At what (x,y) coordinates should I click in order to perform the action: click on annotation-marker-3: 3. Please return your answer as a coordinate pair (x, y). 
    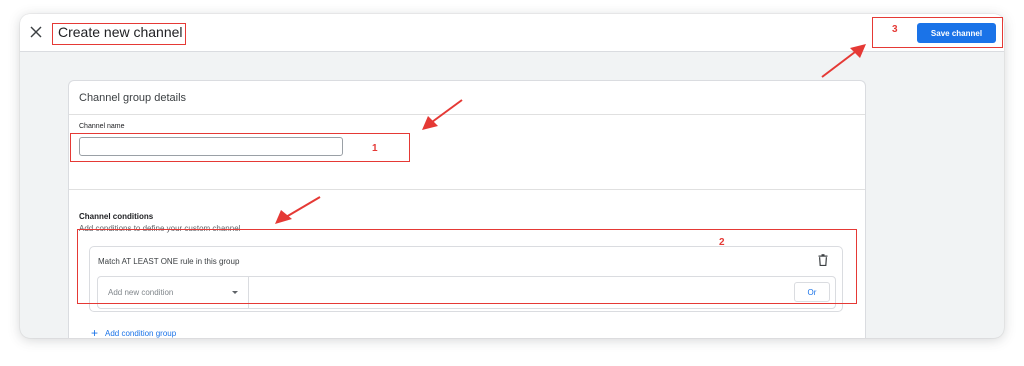
    Looking at the image, I should click on (895, 29).